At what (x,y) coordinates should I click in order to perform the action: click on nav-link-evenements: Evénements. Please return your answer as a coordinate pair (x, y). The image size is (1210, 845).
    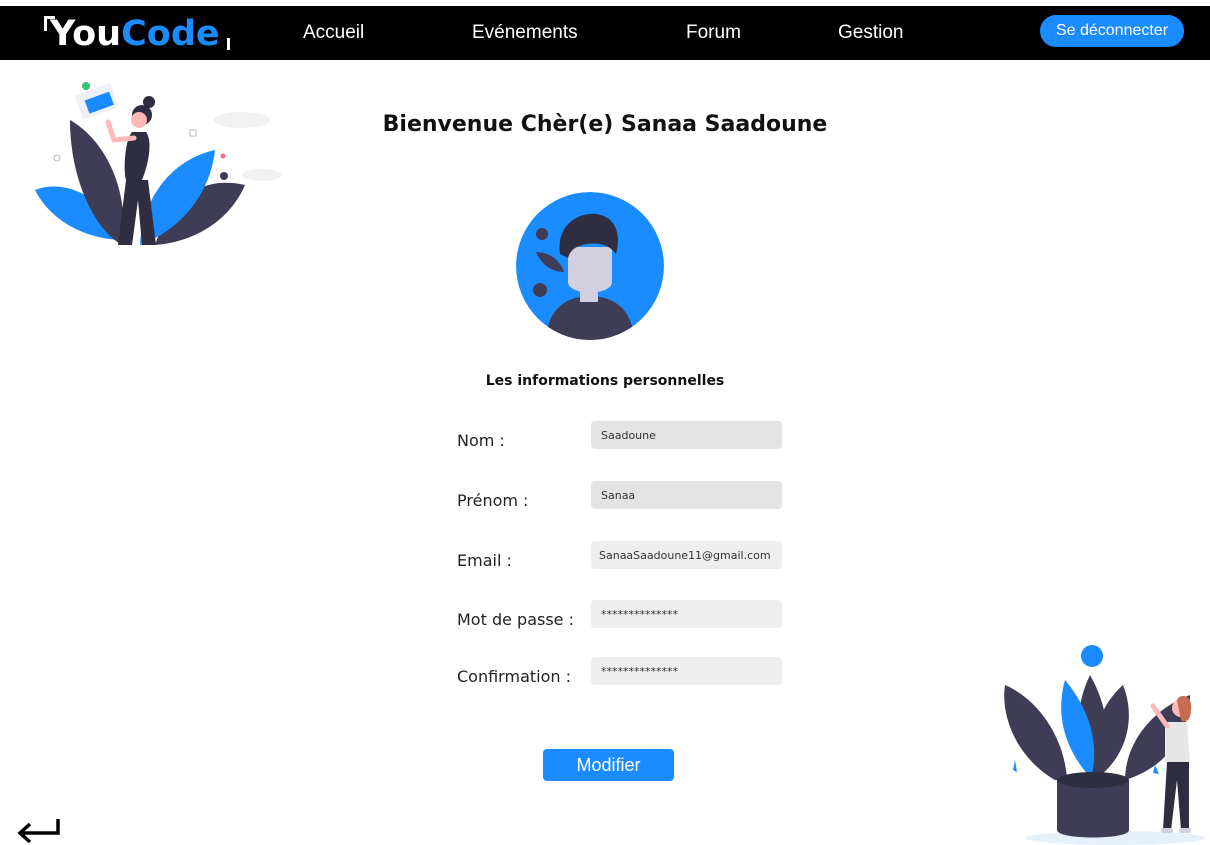
    Looking at the image, I should click on (525, 33).